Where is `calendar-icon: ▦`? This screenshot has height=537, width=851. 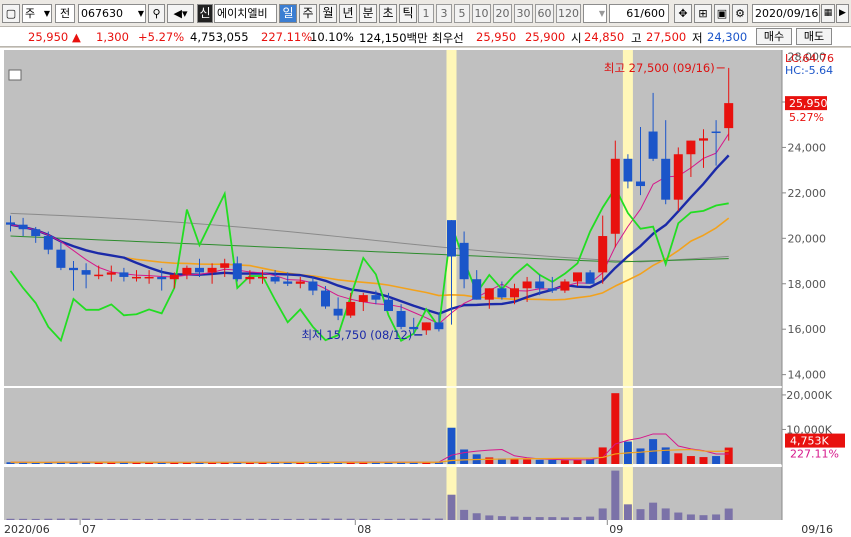
calendar-icon: ▦ is located at coordinates (828, 13).